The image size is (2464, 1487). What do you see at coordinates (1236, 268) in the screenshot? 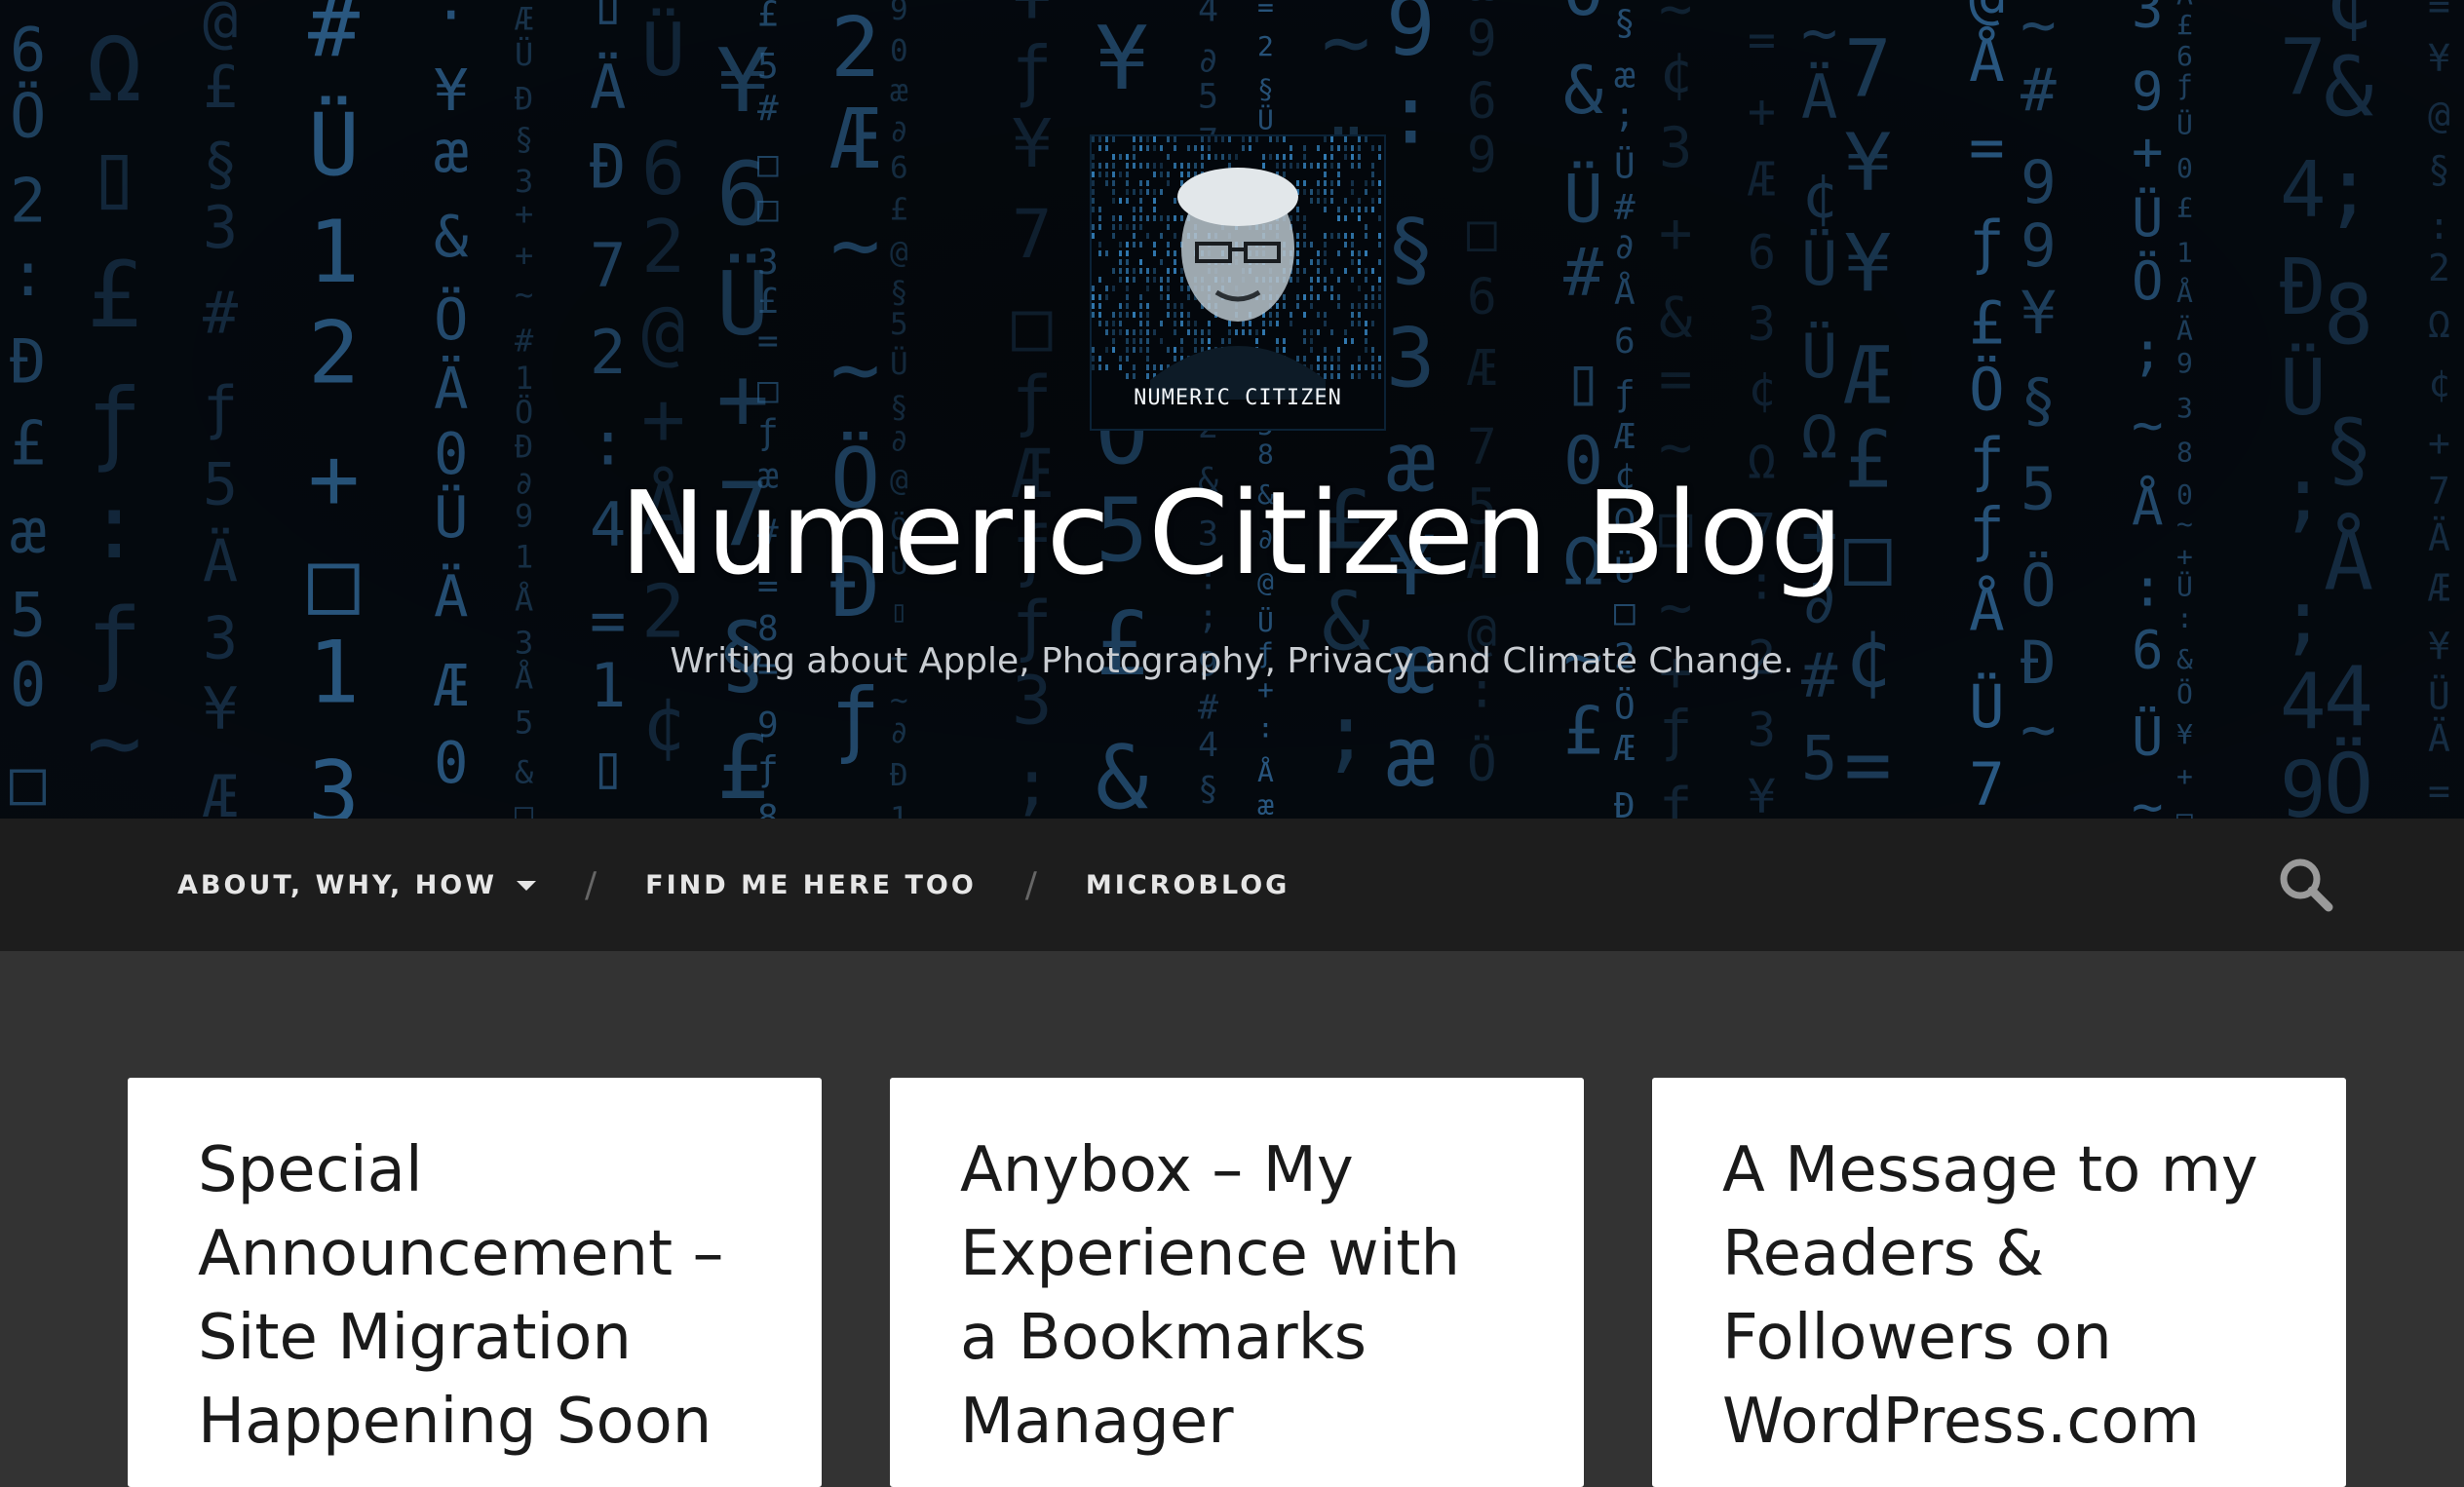
I see `logo-portrait-image` at bounding box center [1236, 268].